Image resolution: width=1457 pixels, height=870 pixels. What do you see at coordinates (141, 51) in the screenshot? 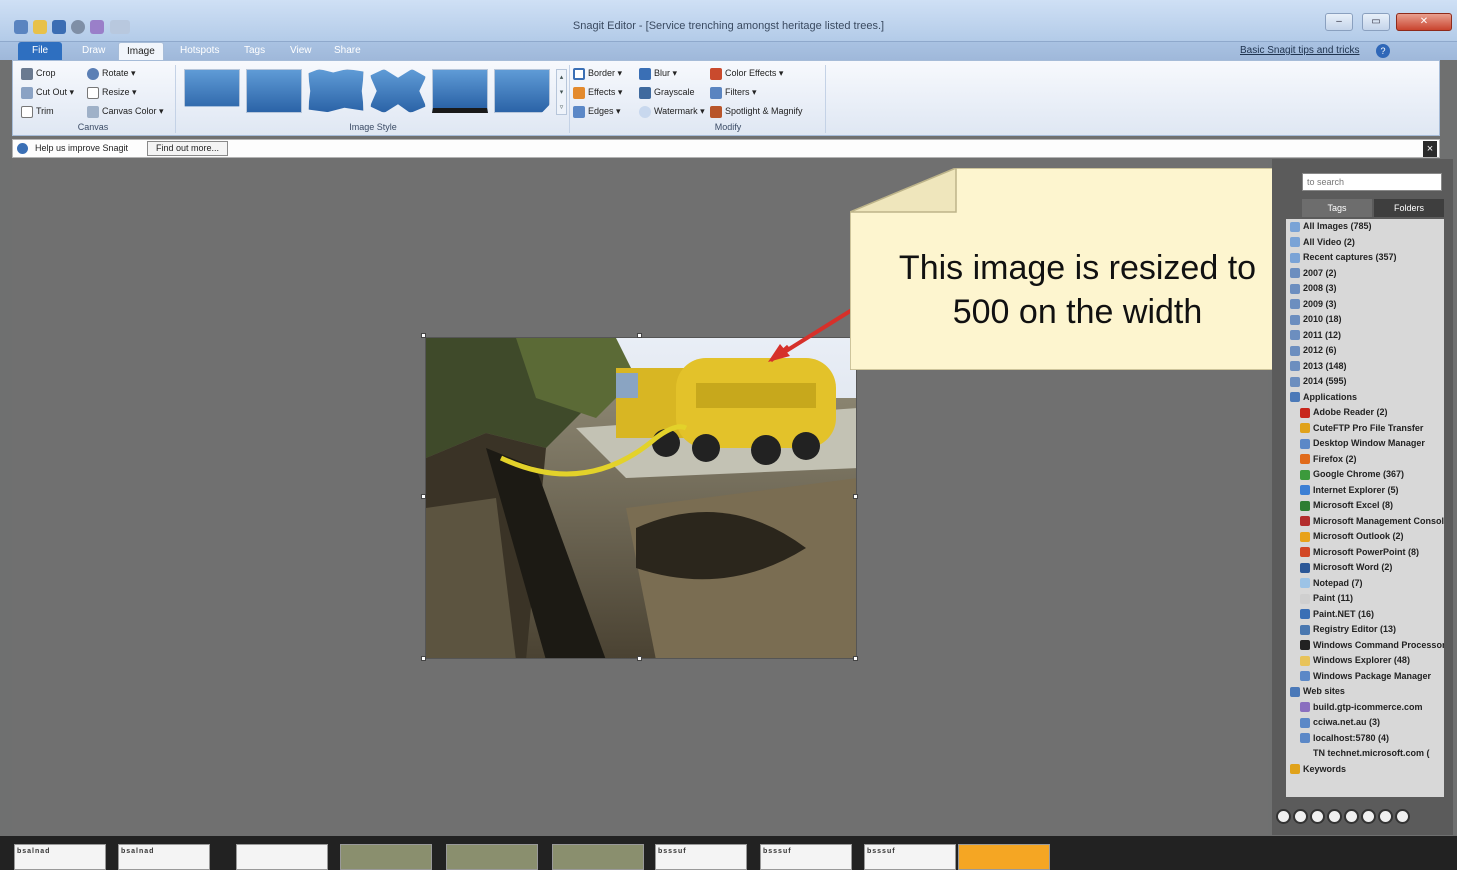
I see `tab-image: Image` at bounding box center [141, 51].